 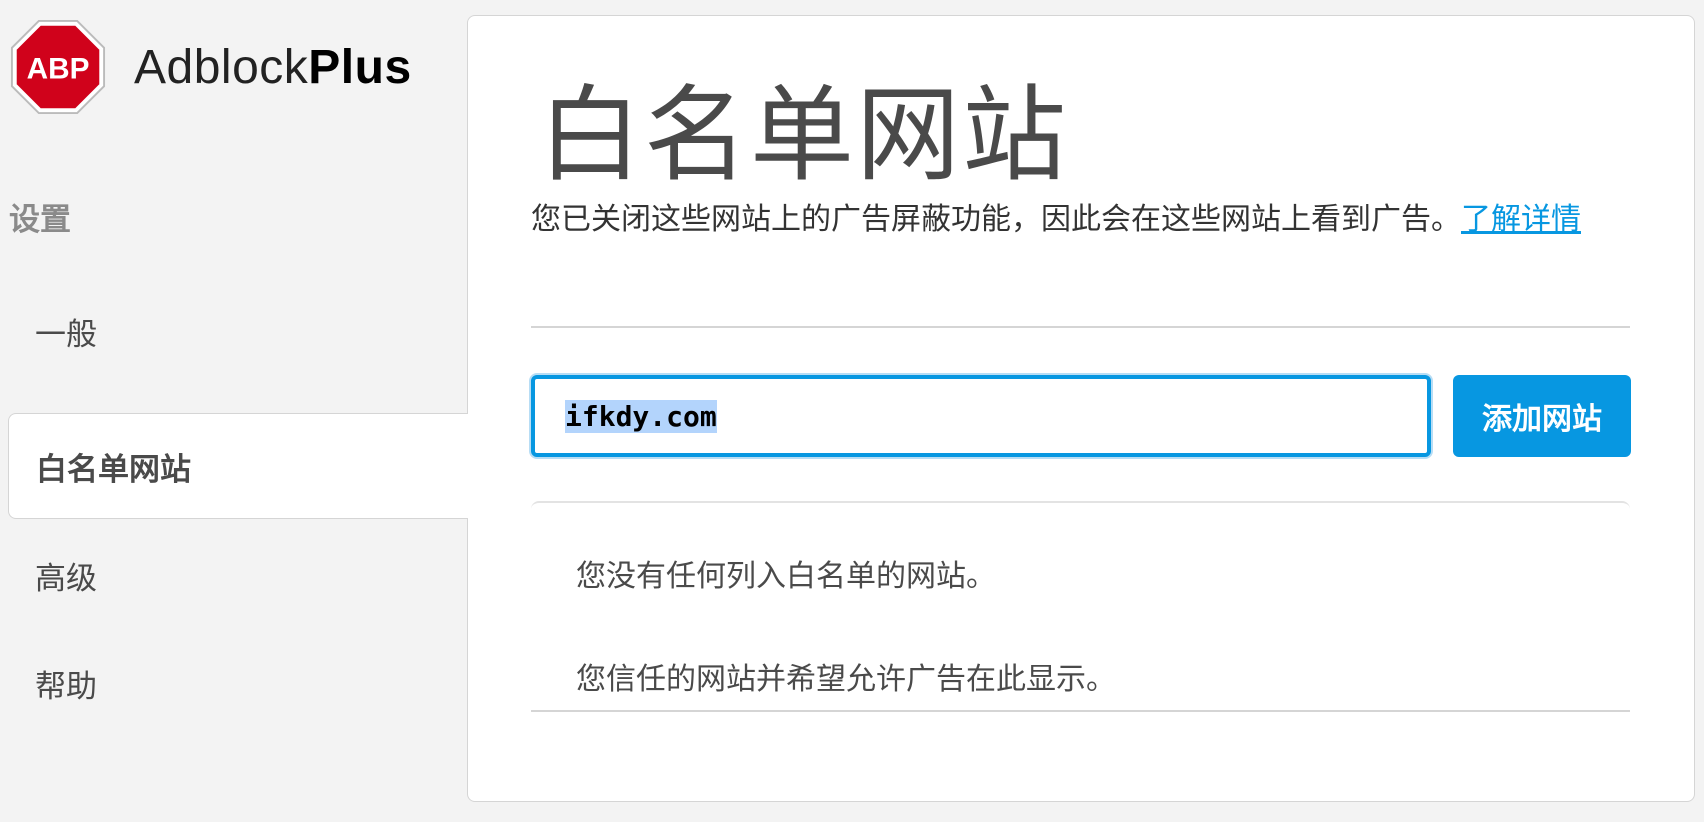 What do you see at coordinates (221, 67) in the screenshot?
I see `brand-name-light: Adblock` at bounding box center [221, 67].